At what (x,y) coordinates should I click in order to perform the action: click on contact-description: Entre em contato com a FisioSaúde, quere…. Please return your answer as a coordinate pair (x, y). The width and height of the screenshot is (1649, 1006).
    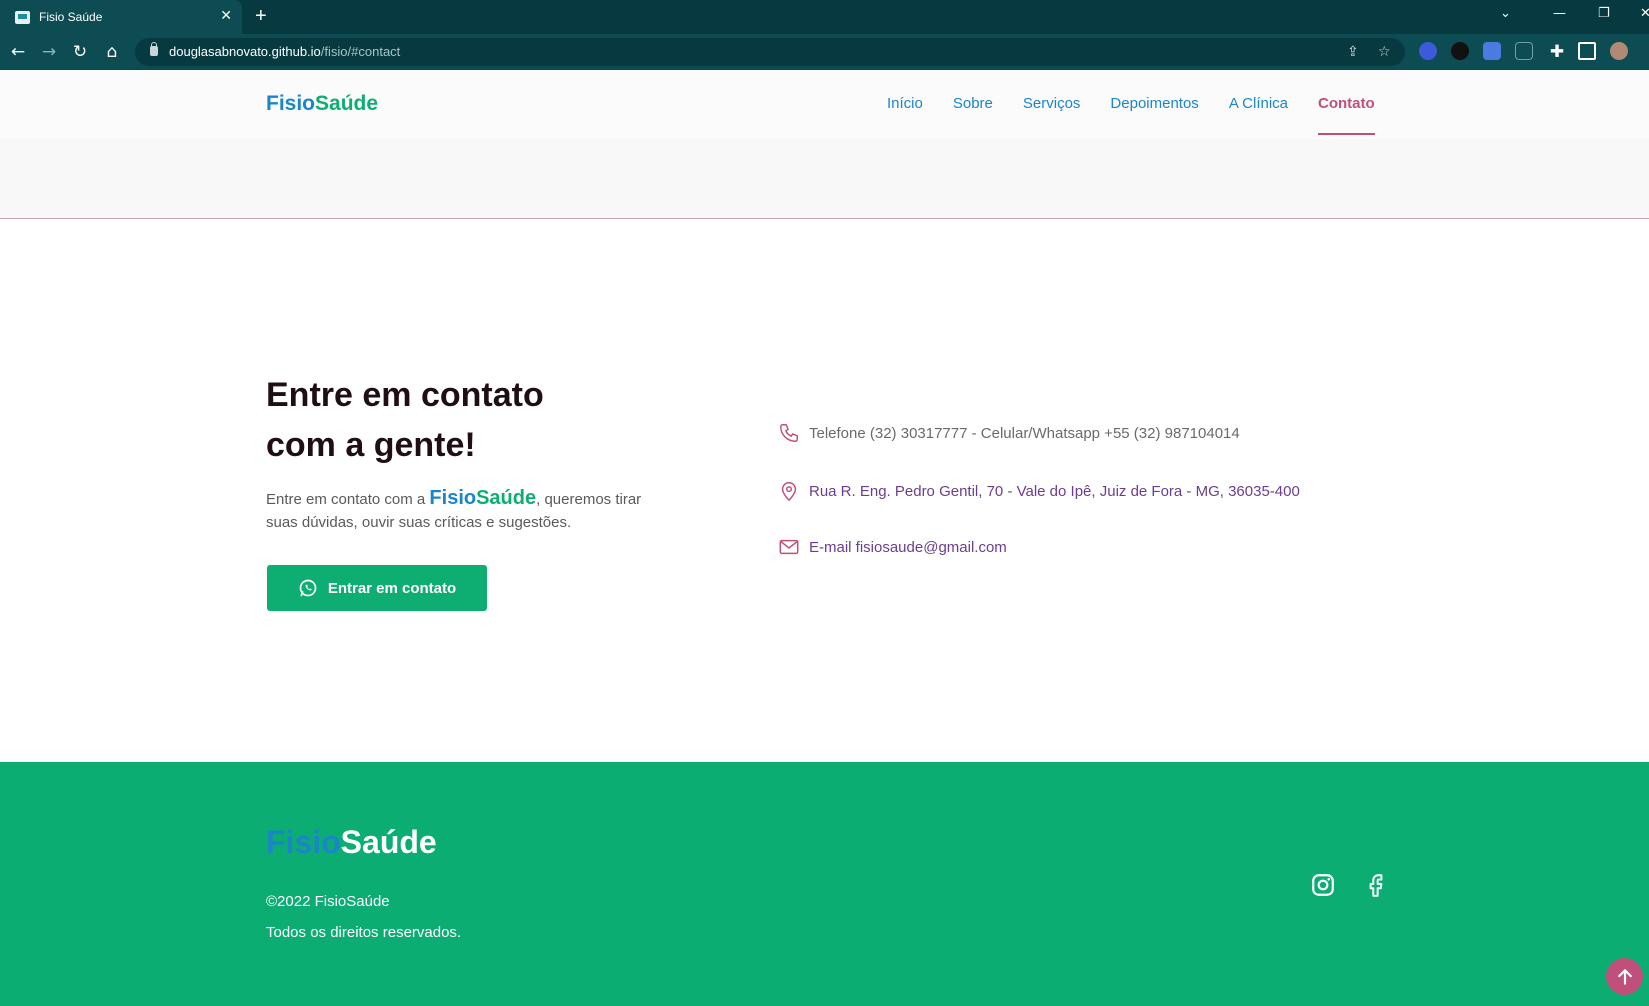
    Looking at the image, I should click on (454, 509).